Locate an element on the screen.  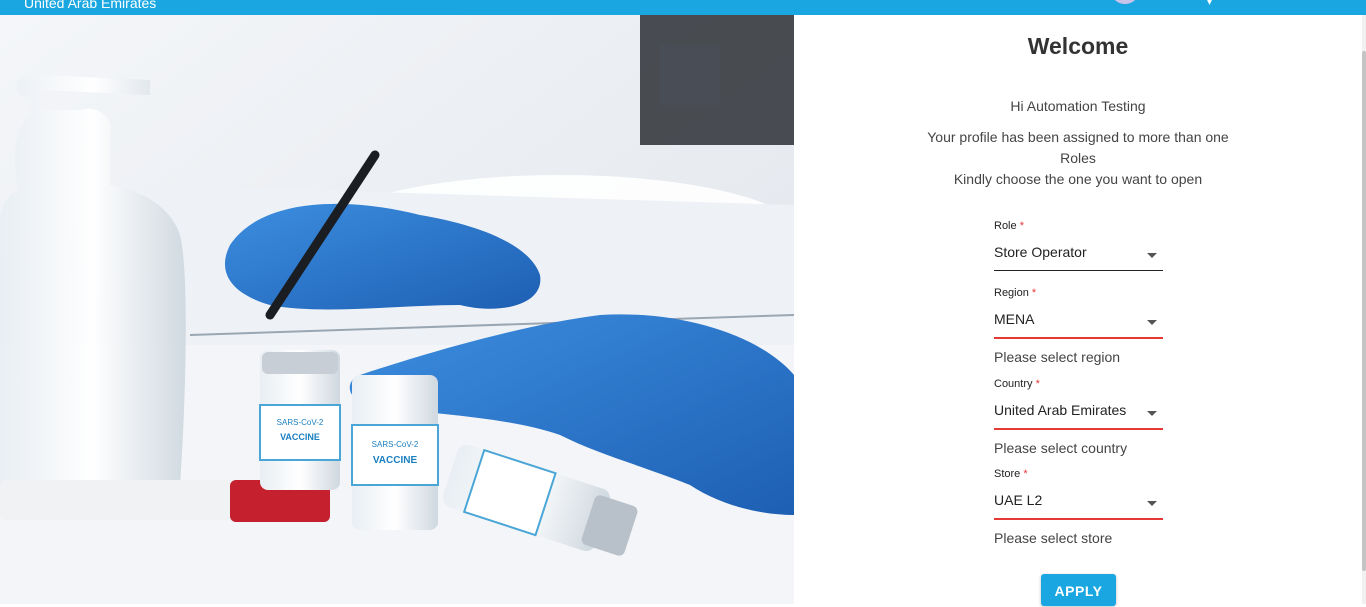
store-label: Store is located at coordinates (1007, 474).